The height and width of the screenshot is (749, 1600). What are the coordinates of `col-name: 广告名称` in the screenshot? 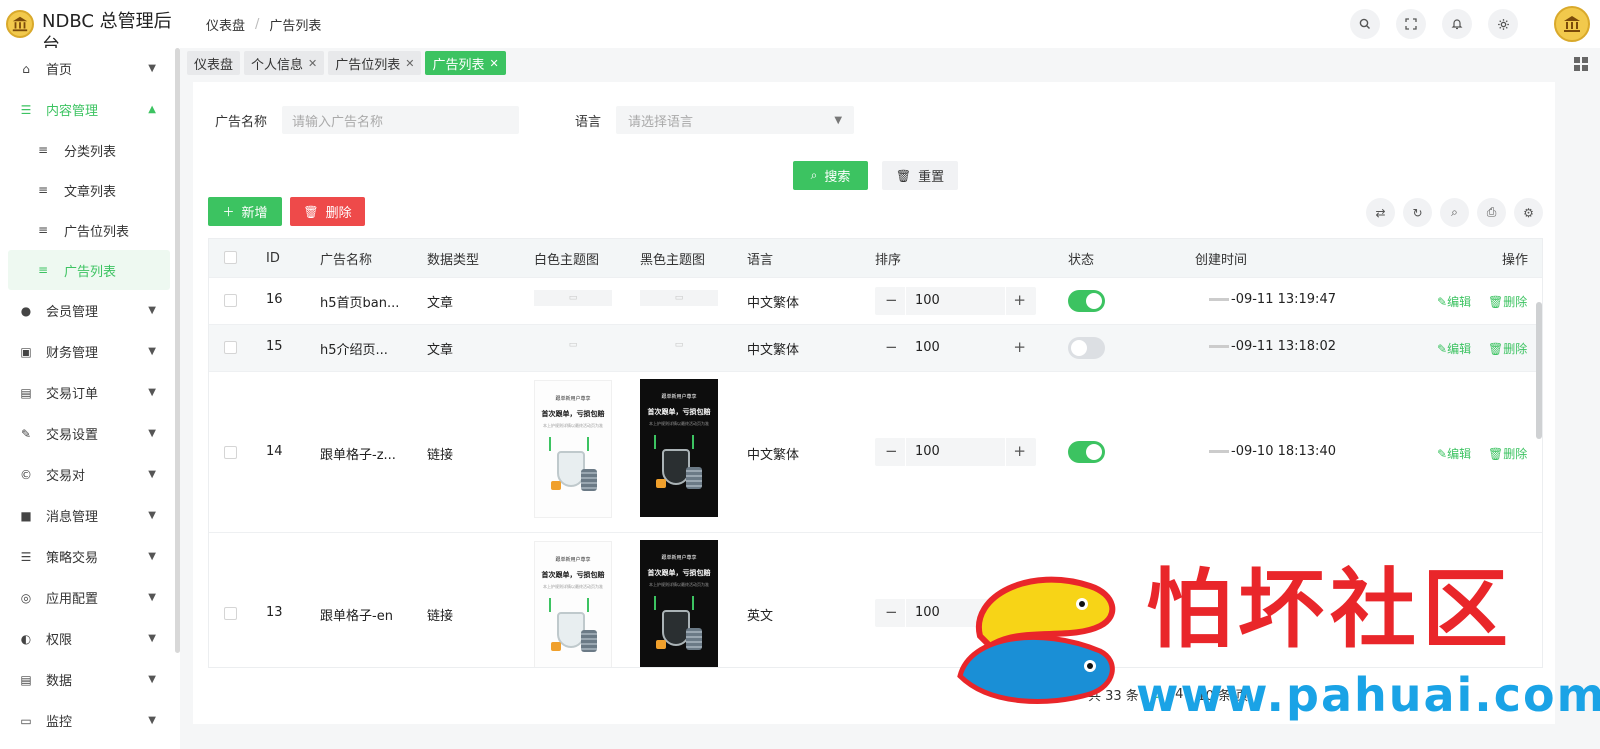 It's located at (346, 258).